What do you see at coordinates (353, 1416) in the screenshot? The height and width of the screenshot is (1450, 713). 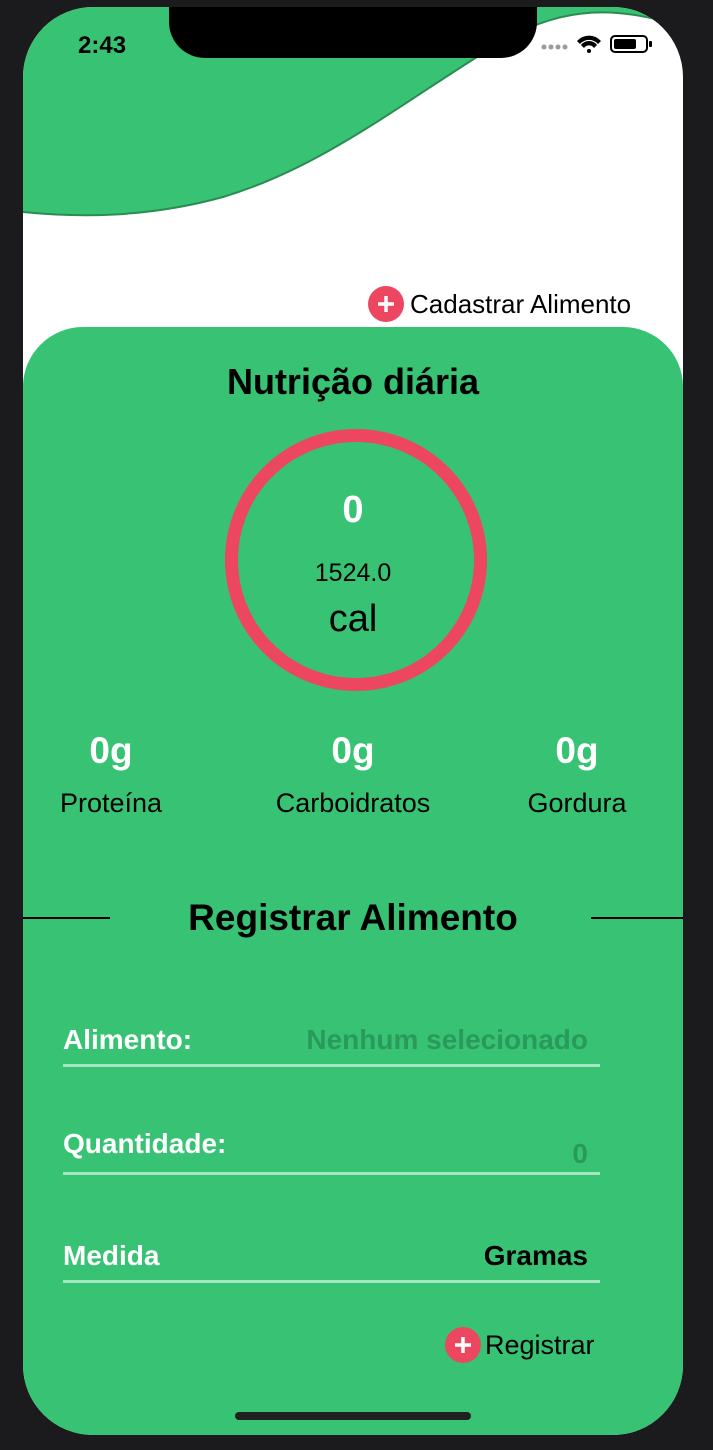 I see `home-indicator` at bounding box center [353, 1416].